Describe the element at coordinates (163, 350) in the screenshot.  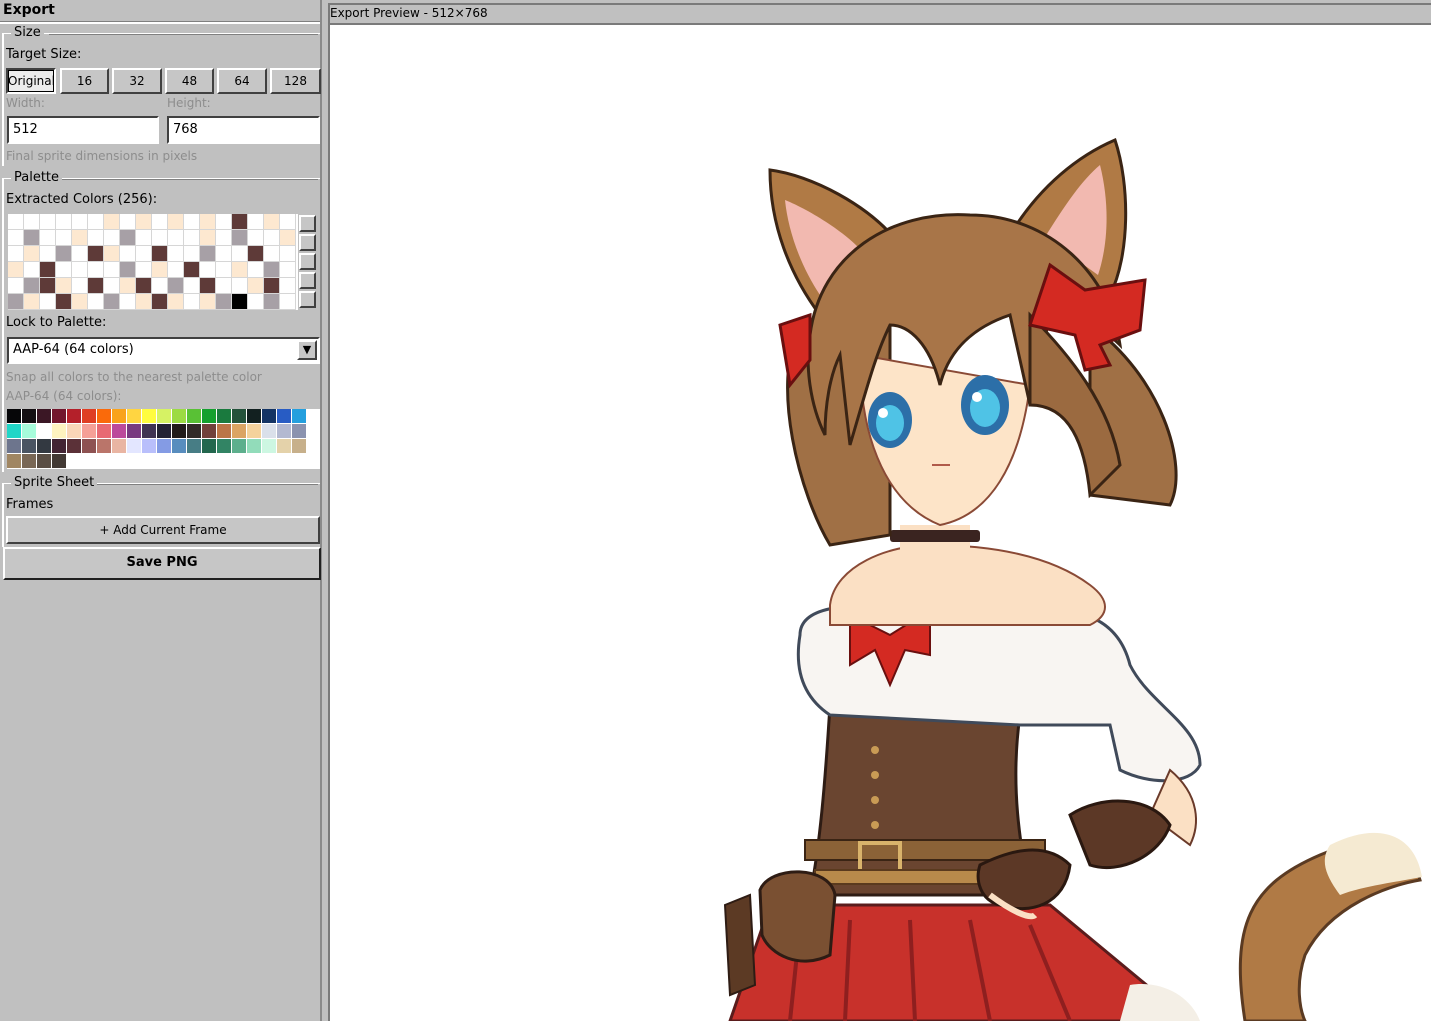
I see `lock-palette-select: AAP-64 (64 colors) ▼` at that location.